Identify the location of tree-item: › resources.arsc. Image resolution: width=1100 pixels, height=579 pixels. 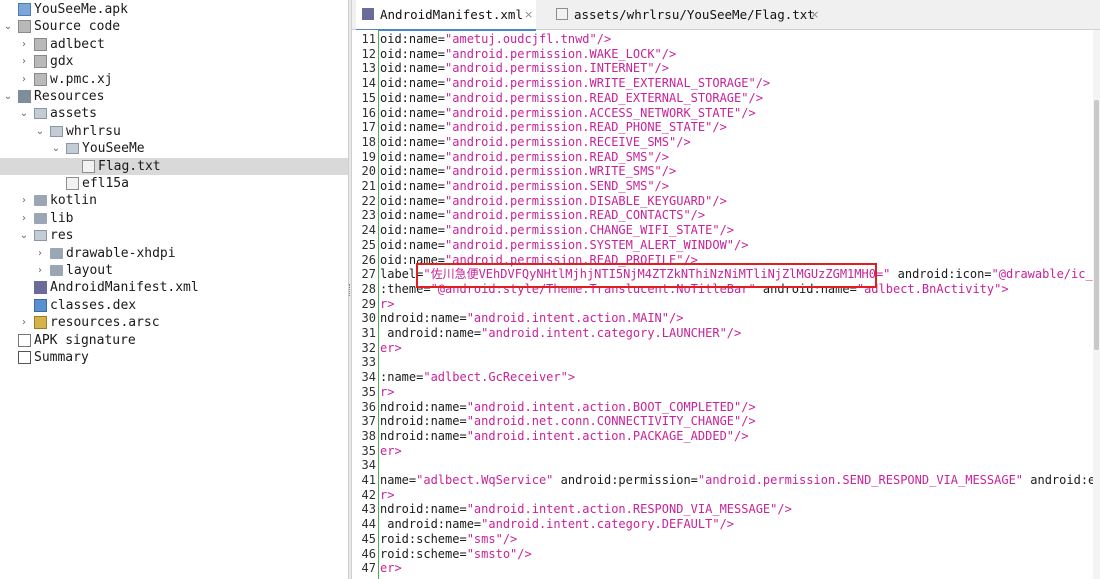
(174, 322).